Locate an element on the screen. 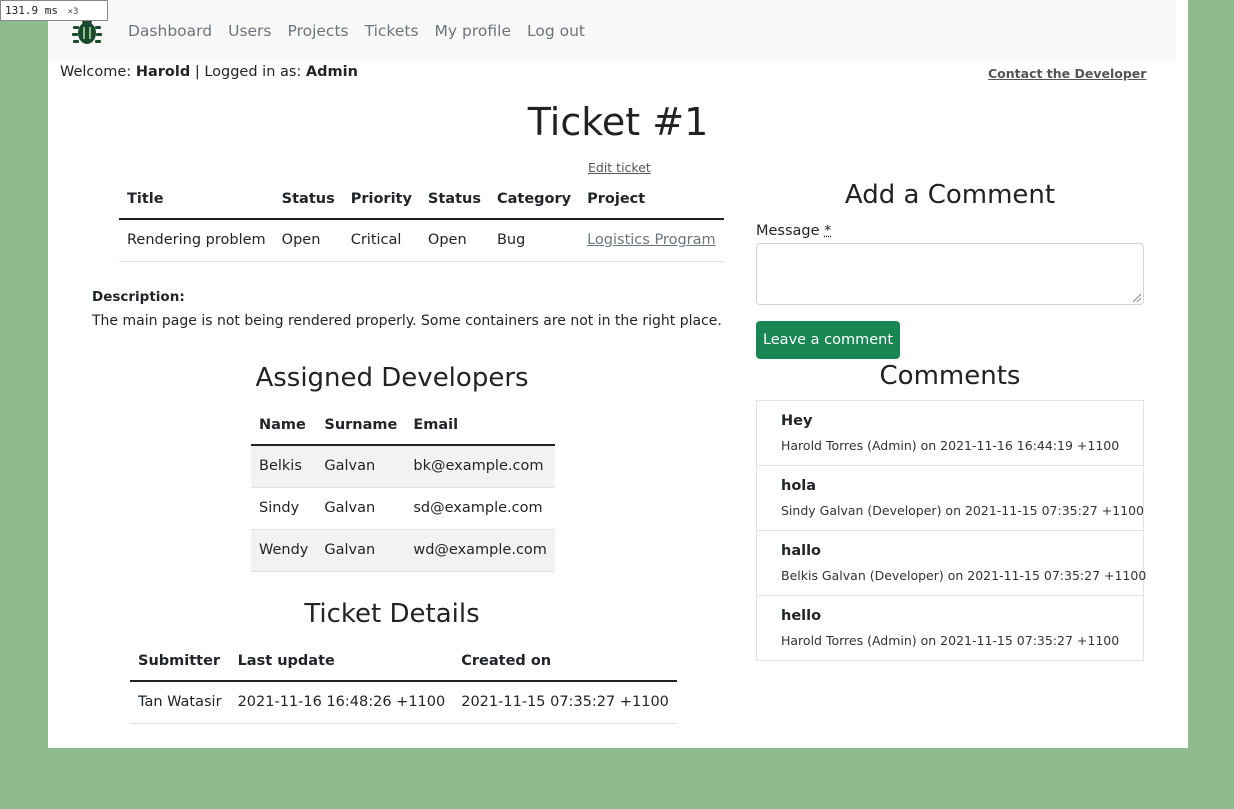 The image size is (1234, 809). perf-unit: ms is located at coordinates (51, 10).